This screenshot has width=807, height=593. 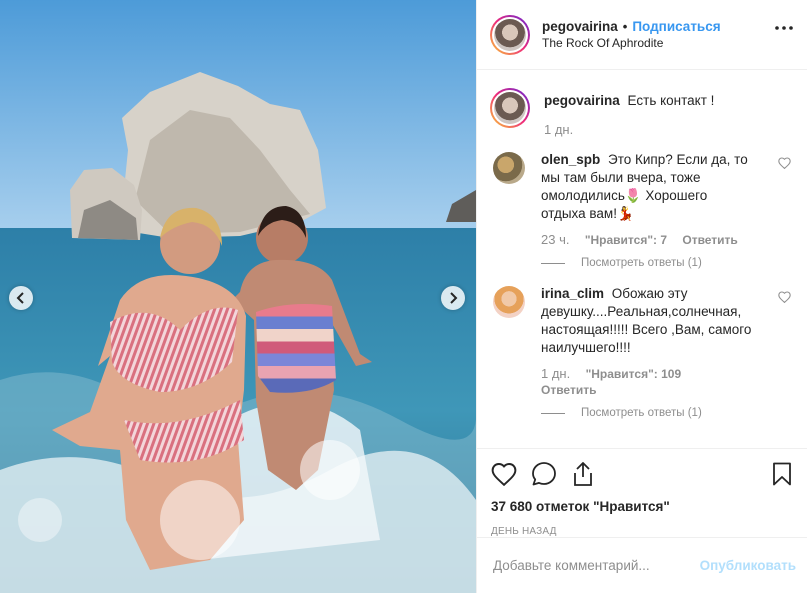 What do you see at coordinates (782, 474) in the screenshot?
I see `bookmark-icon` at bounding box center [782, 474].